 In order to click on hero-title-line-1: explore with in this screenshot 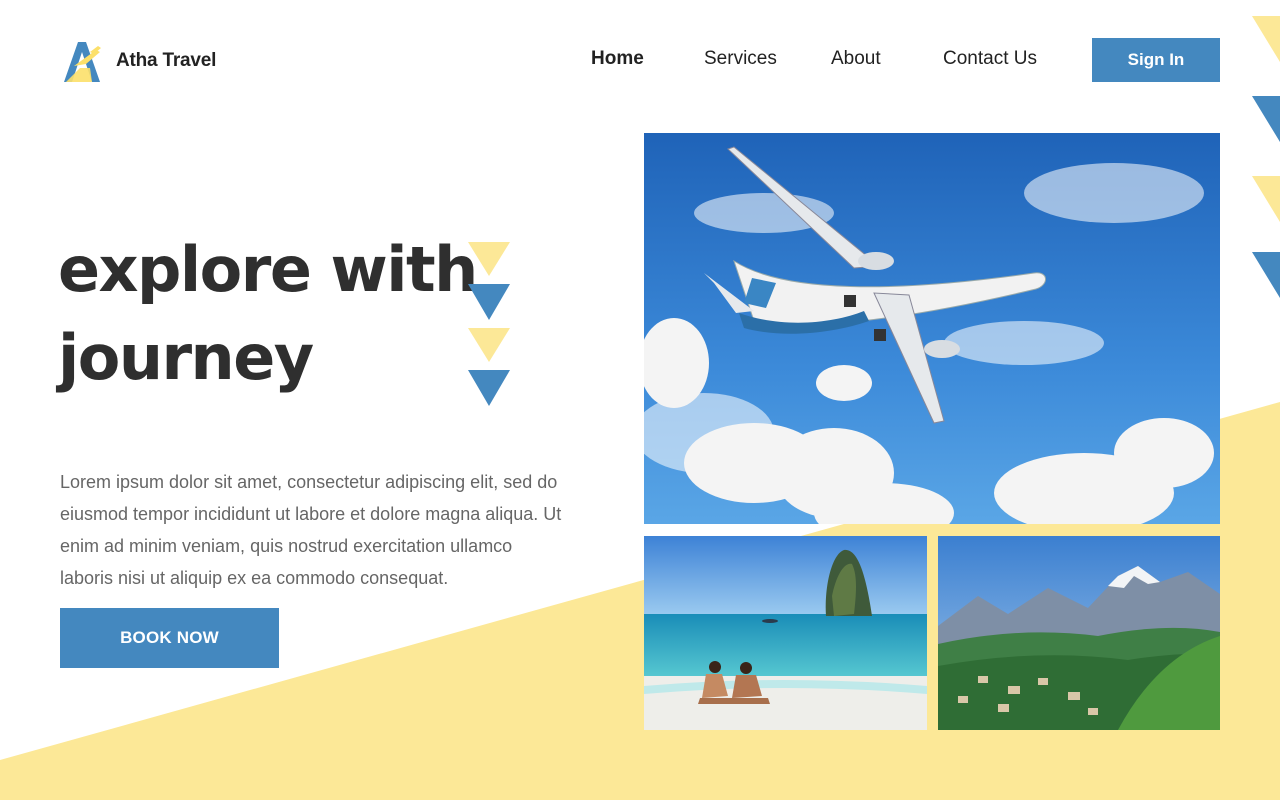, I will do `click(268, 269)`.